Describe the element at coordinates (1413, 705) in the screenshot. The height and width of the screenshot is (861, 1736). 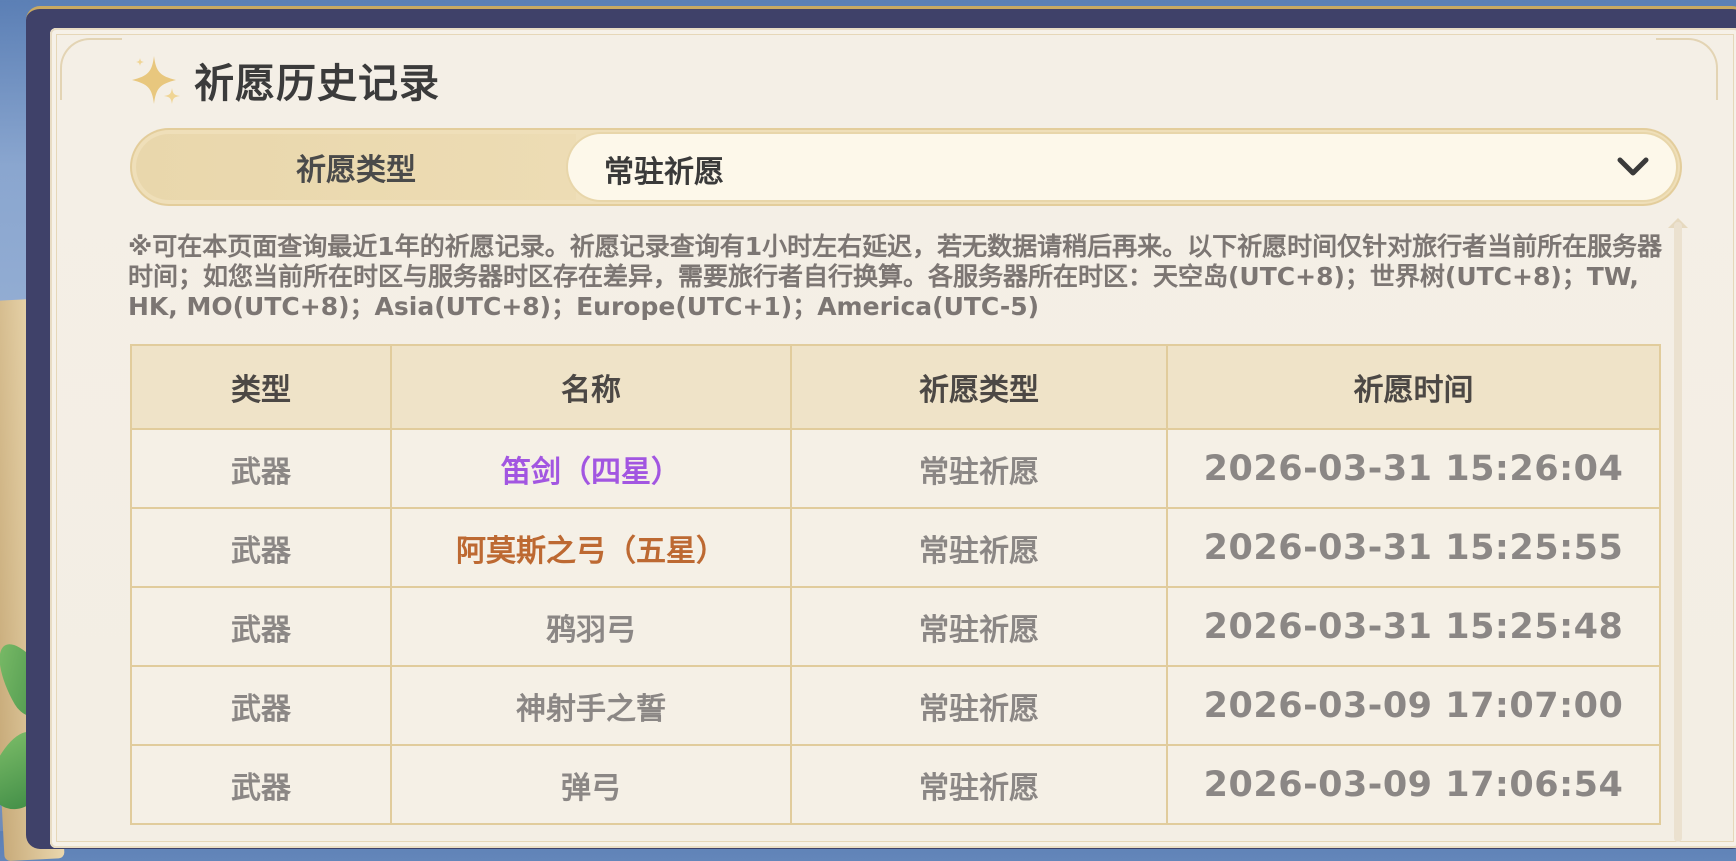
I see `cell-time: 2026-03-09 17:07:00` at that location.